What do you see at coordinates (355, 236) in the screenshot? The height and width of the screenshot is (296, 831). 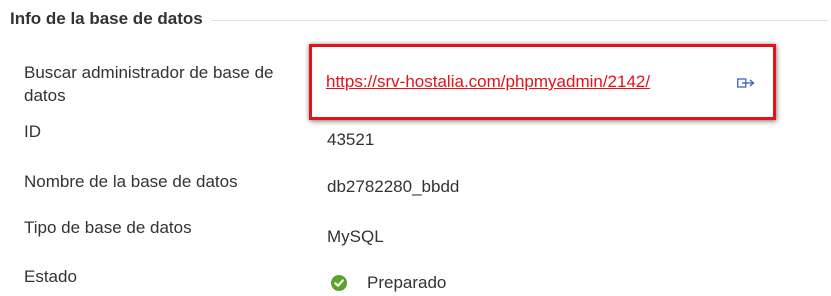 I see `type-value: MySQL` at bounding box center [355, 236].